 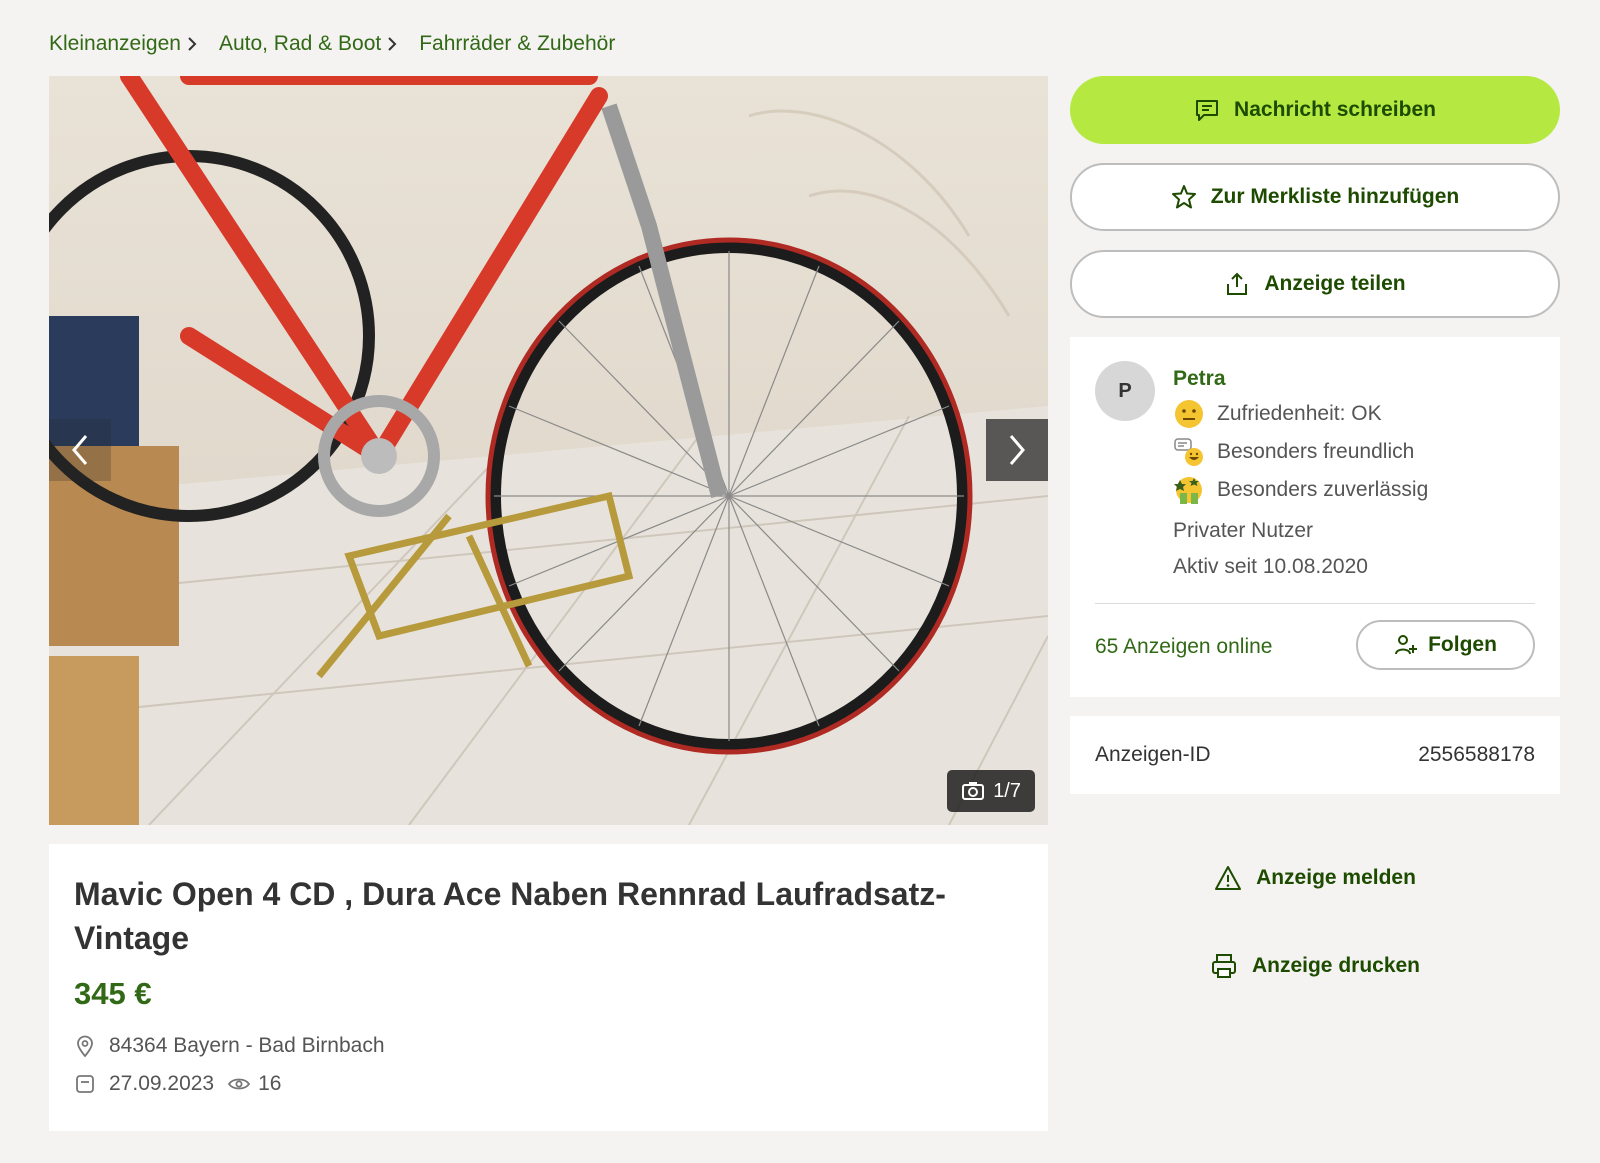 I want to click on printer-icon, so click(x=1224, y=966).